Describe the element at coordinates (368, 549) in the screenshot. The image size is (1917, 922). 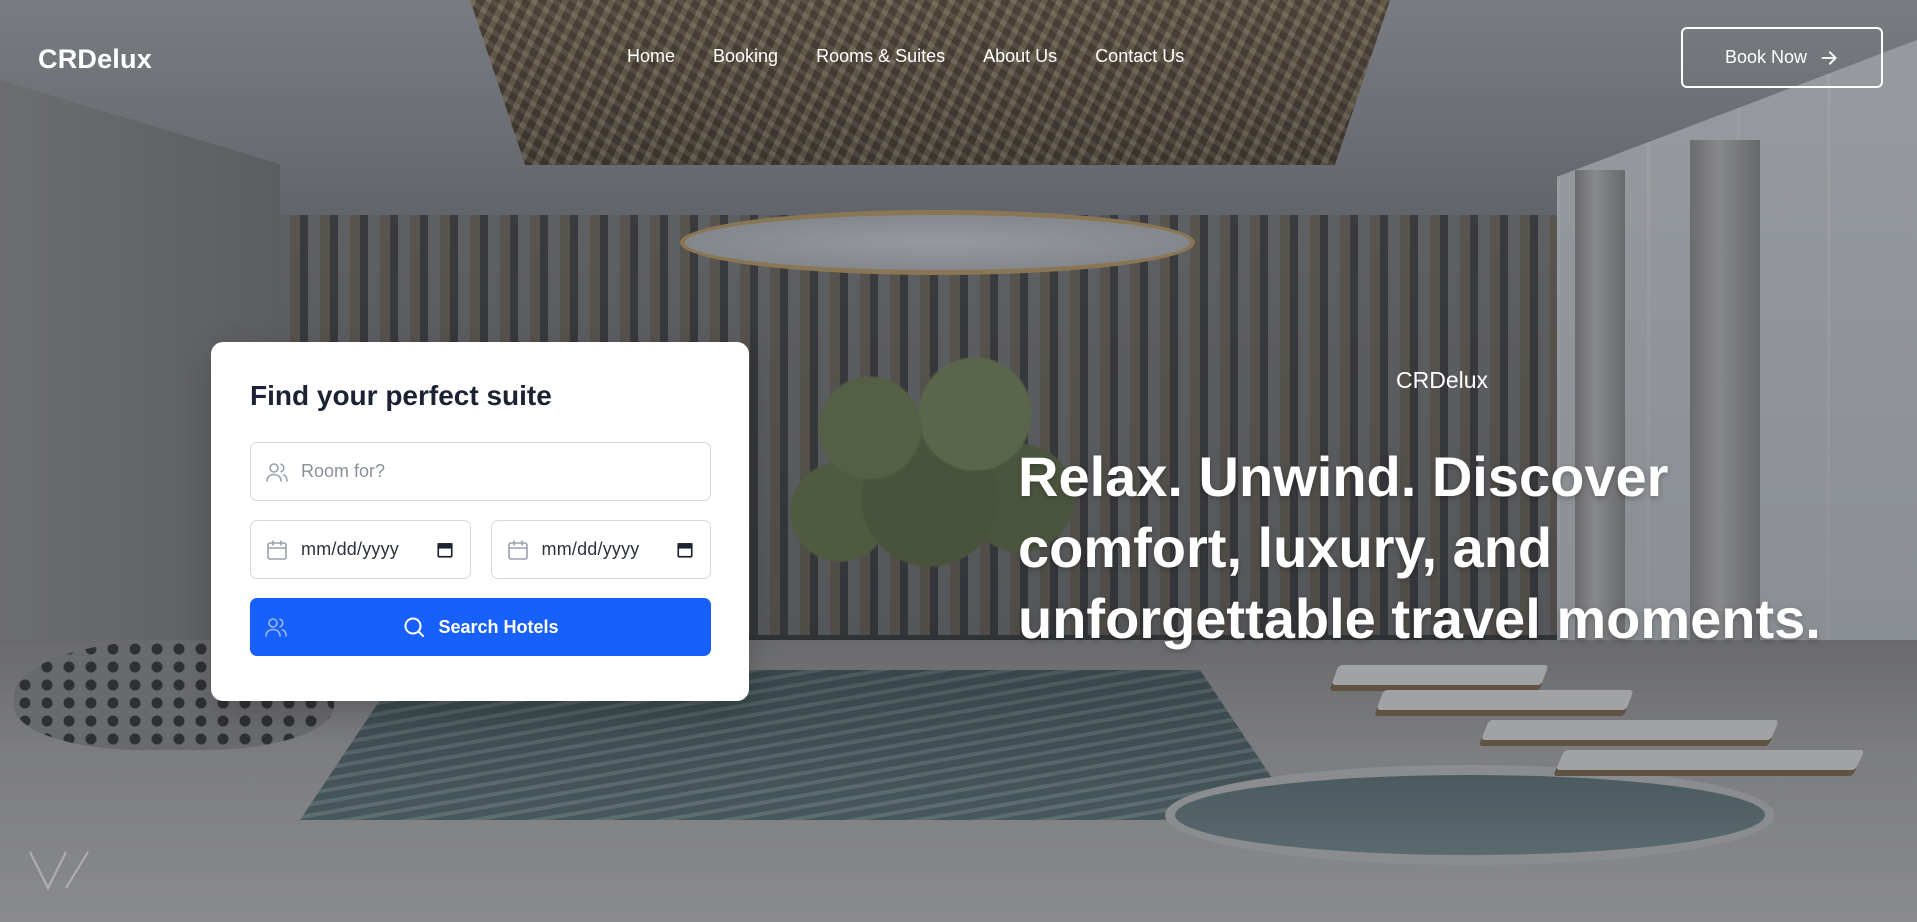
I see `checkin-date-value: mm/dd/yyyy` at that location.